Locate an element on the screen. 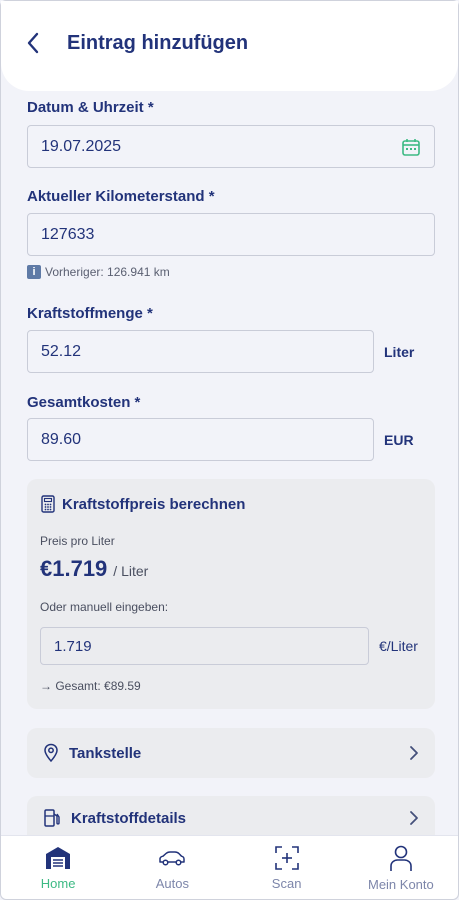 The height and width of the screenshot is (900, 459). calculator-title-row: Kraftstoffpreis berechnen is located at coordinates (231, 504).